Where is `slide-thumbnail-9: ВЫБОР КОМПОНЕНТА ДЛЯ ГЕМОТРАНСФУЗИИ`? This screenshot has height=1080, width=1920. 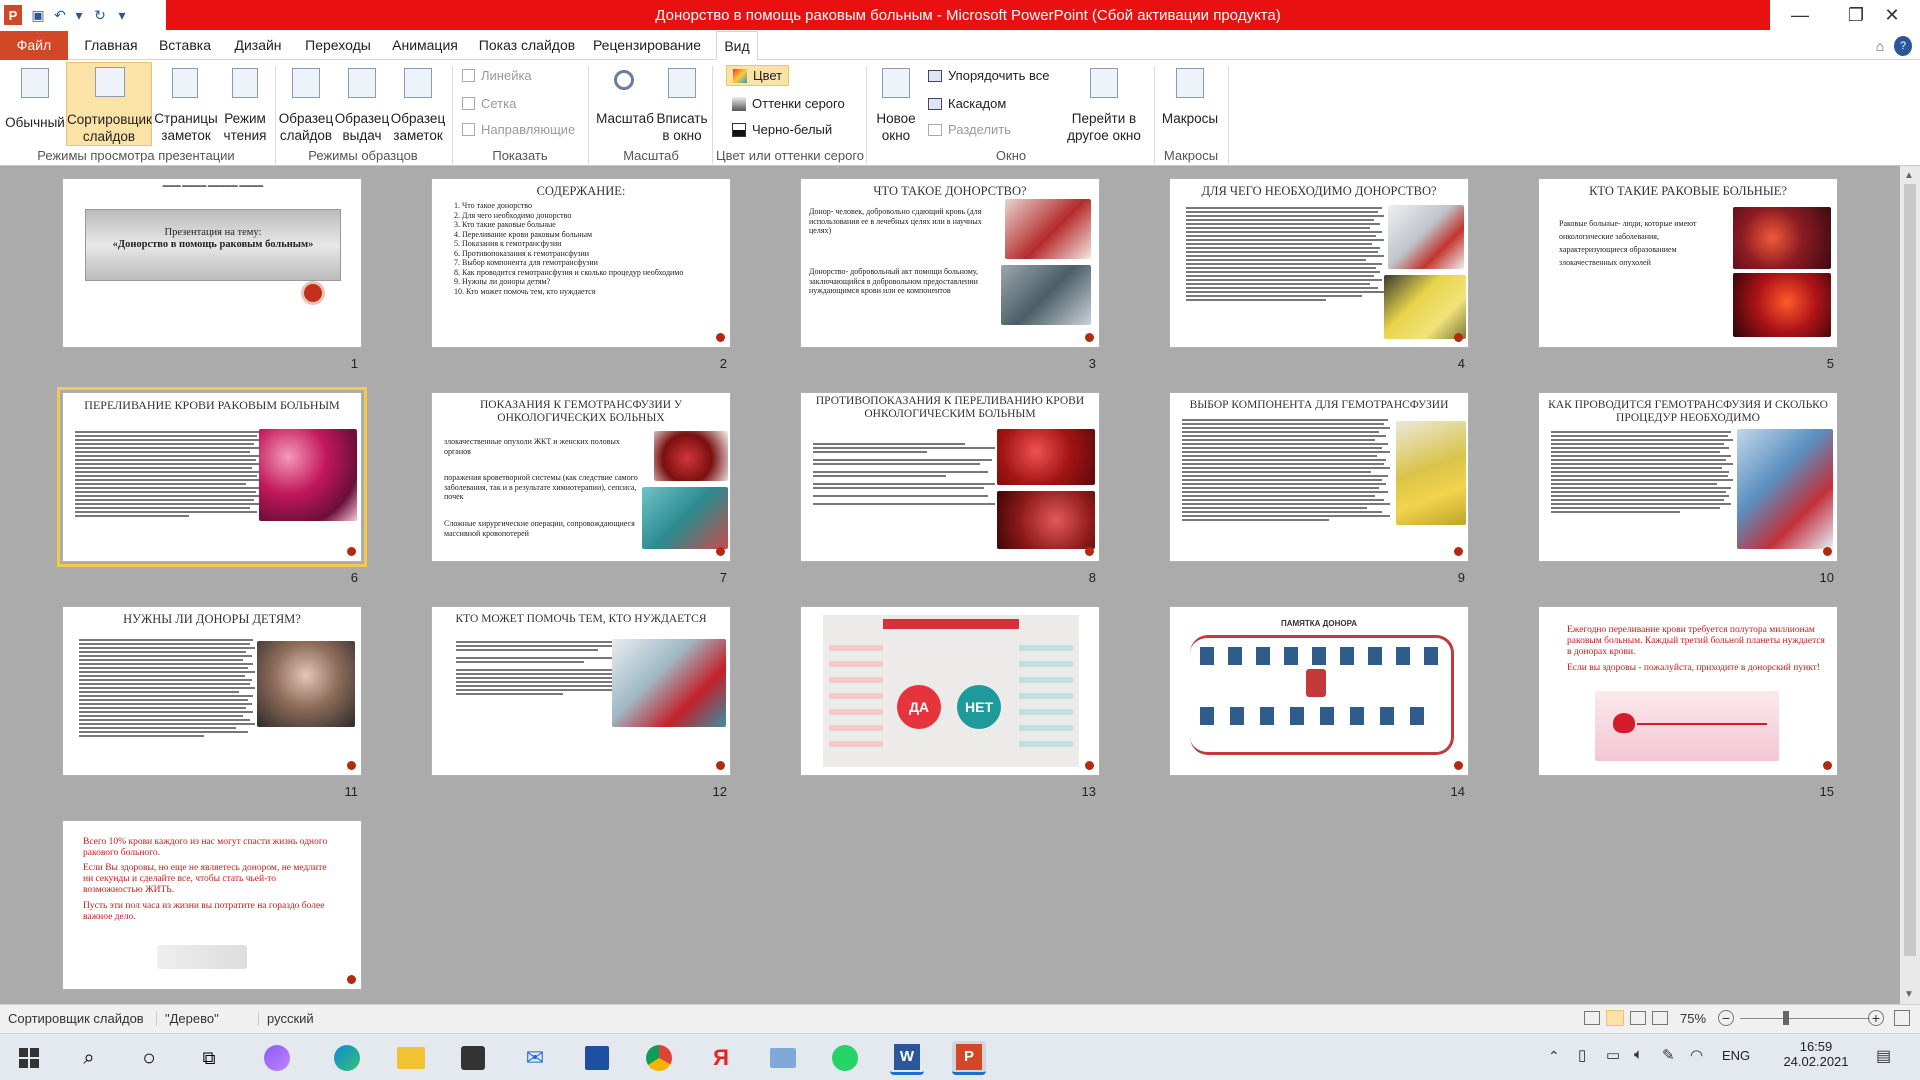
slide-thumbnail-9: ВЫБОР КОМПОНЕНТА ДЛЯ ГЕМОТРАНСФУЗИИ is located at coordinates (1319, 477).